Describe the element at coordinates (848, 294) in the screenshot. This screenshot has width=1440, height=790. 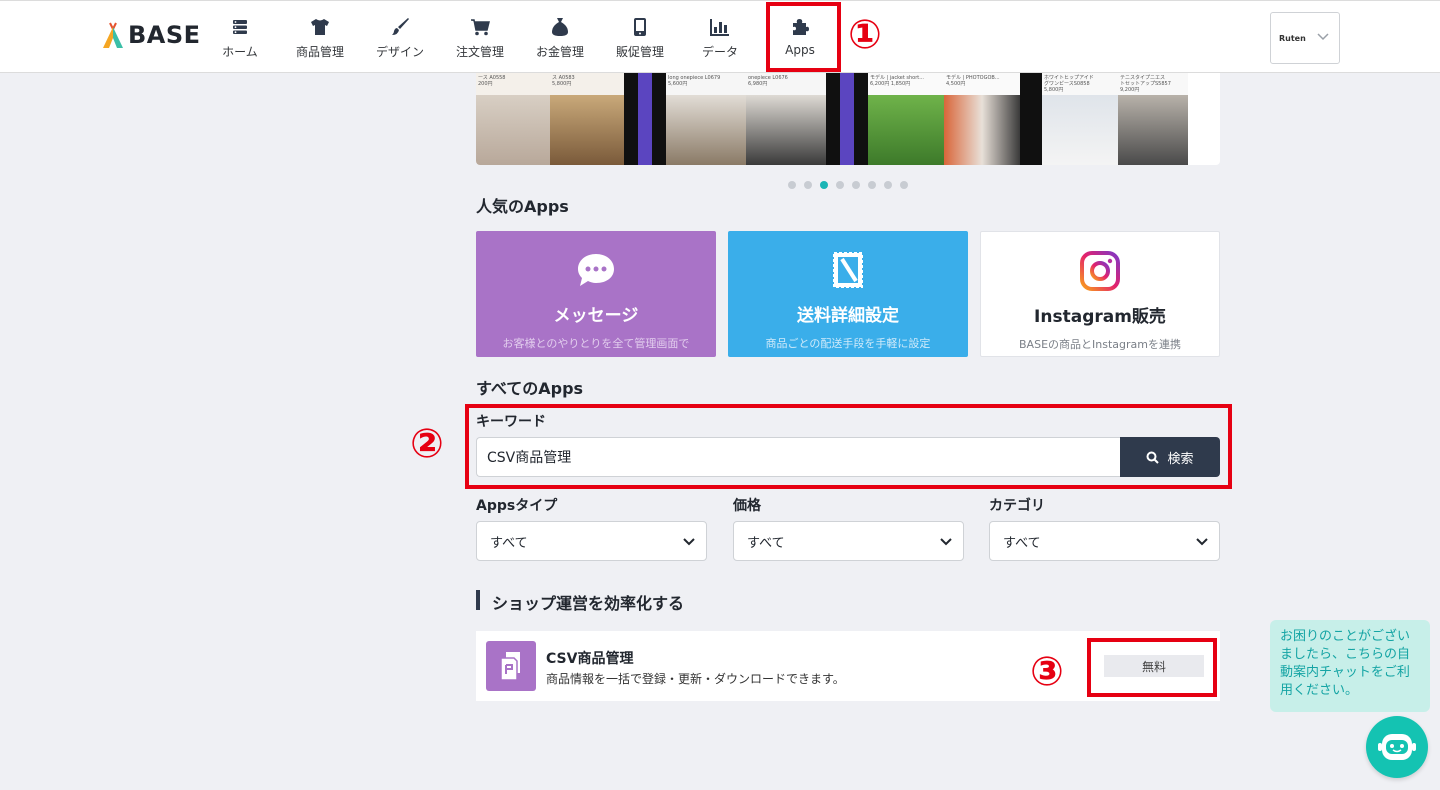
I see `popular-app-shipping: 送料詳細設定 商品ごとの配送手段を手軽に設定` at that location.